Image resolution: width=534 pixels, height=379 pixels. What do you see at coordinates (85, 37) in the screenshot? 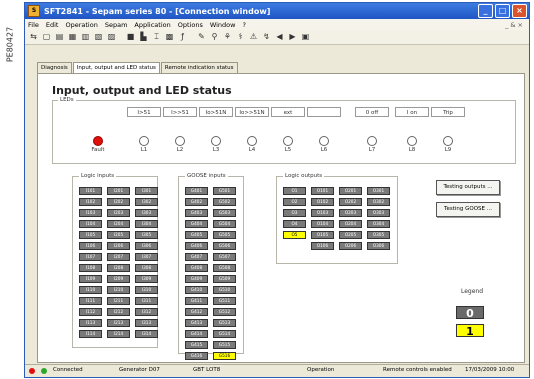
I see `print-icon: ▥` at bounding box center [85, 37].